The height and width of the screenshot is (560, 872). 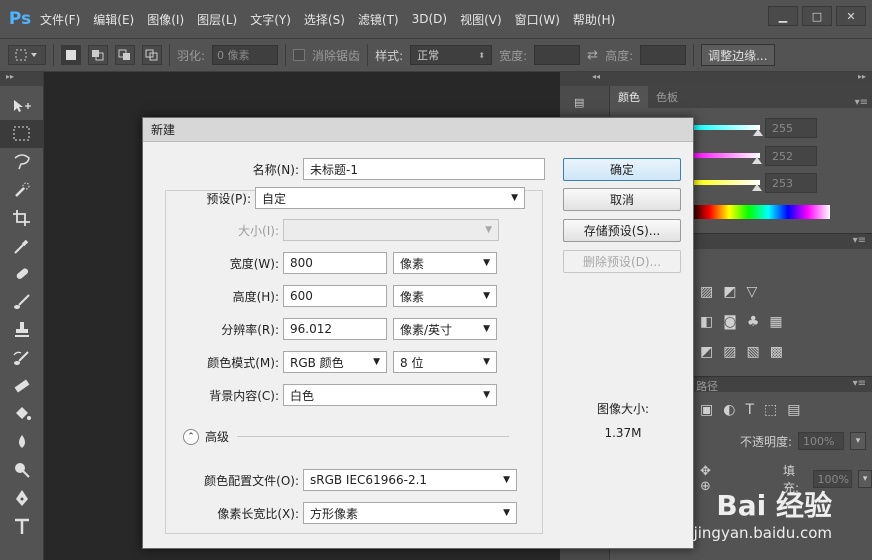 I want to click on clone-stamp-tool, so click(x=22, y=330).